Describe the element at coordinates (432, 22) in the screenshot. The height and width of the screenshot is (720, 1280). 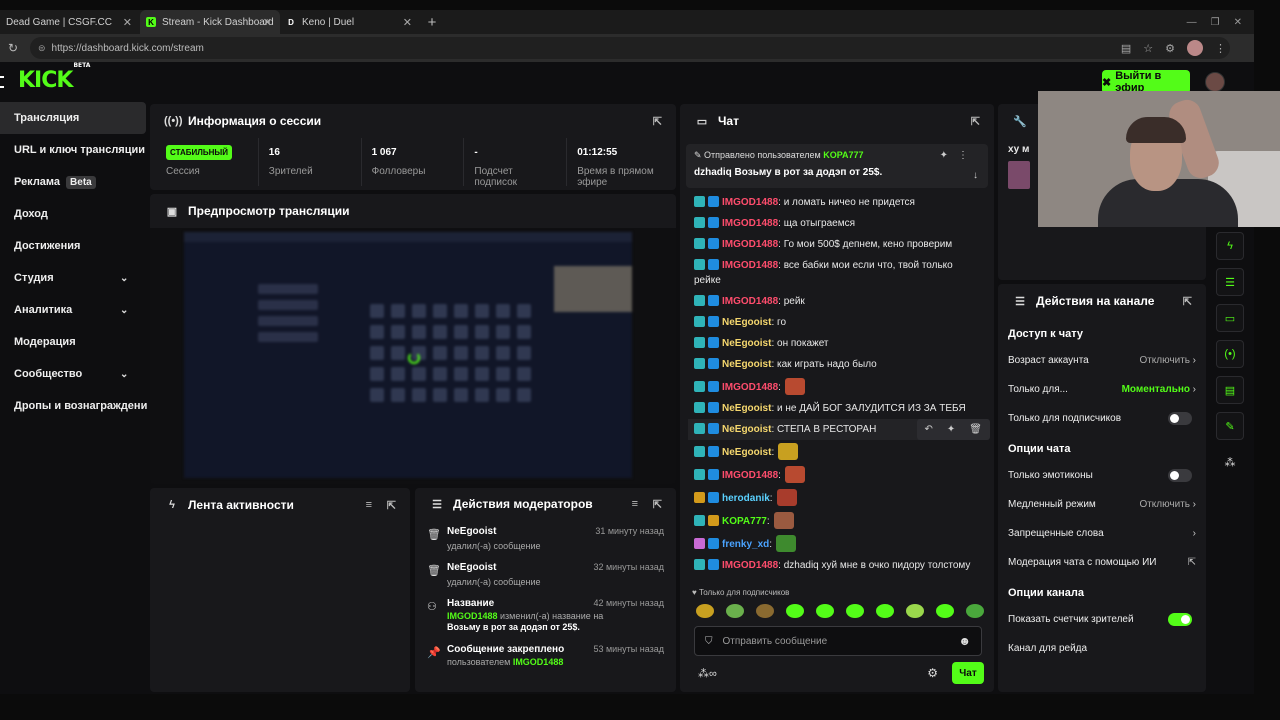
I see `new-tab-button: +` at that location.